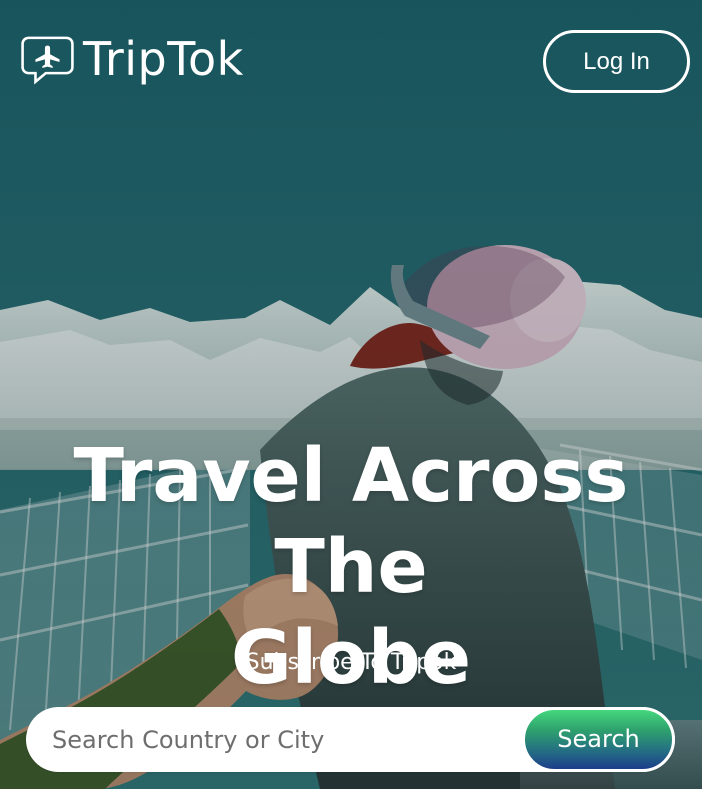 This screenshot has width=702, height=789. Describe the element at coordinates (47, 60) in the screenshot. I see `airplane-chat-icon` at that location.